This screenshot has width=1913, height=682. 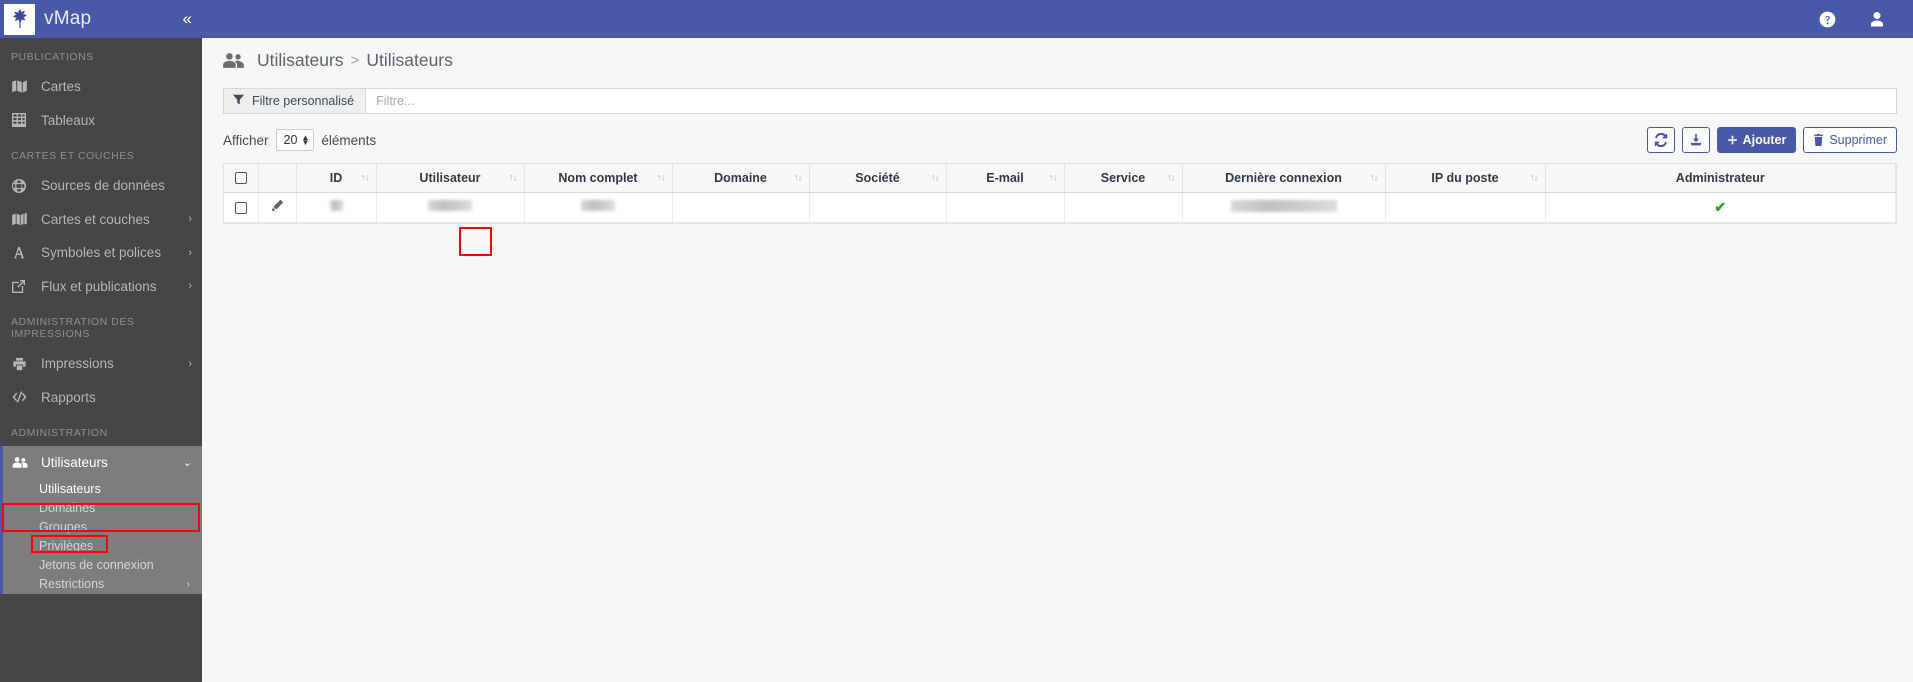 I want to click on table-row: ✔, so click(x=1060, y=207).